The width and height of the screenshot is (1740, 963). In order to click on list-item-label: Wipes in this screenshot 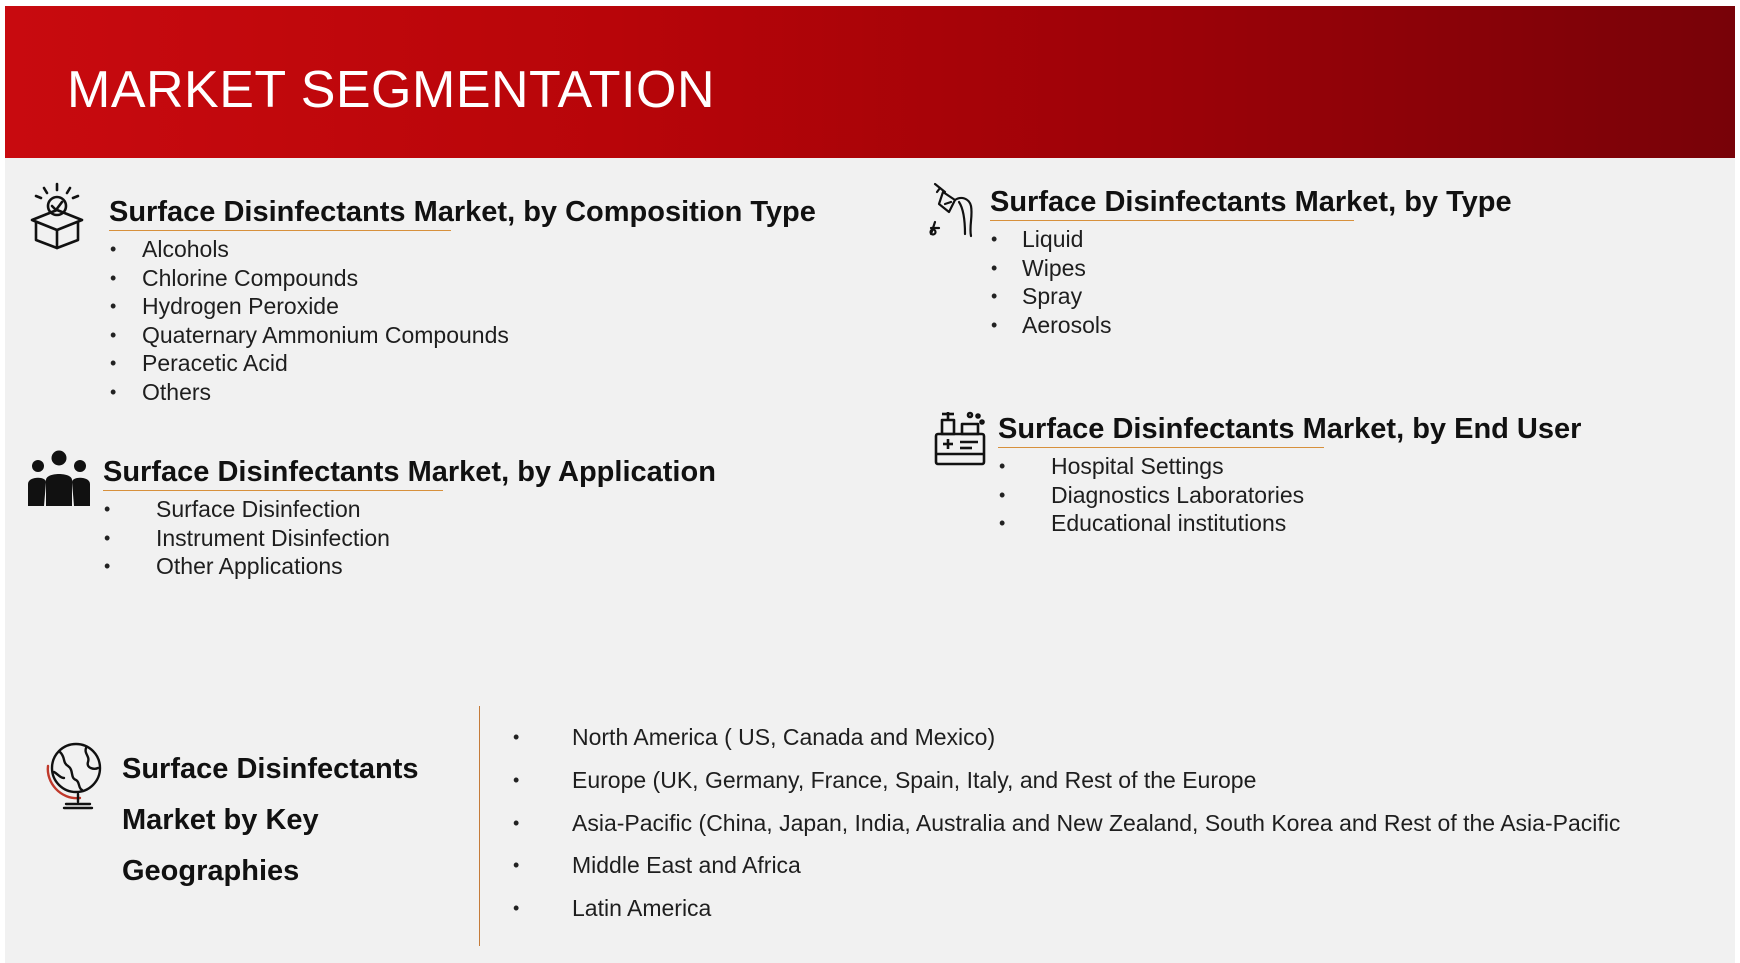, I will do `click(1054, 267)`.